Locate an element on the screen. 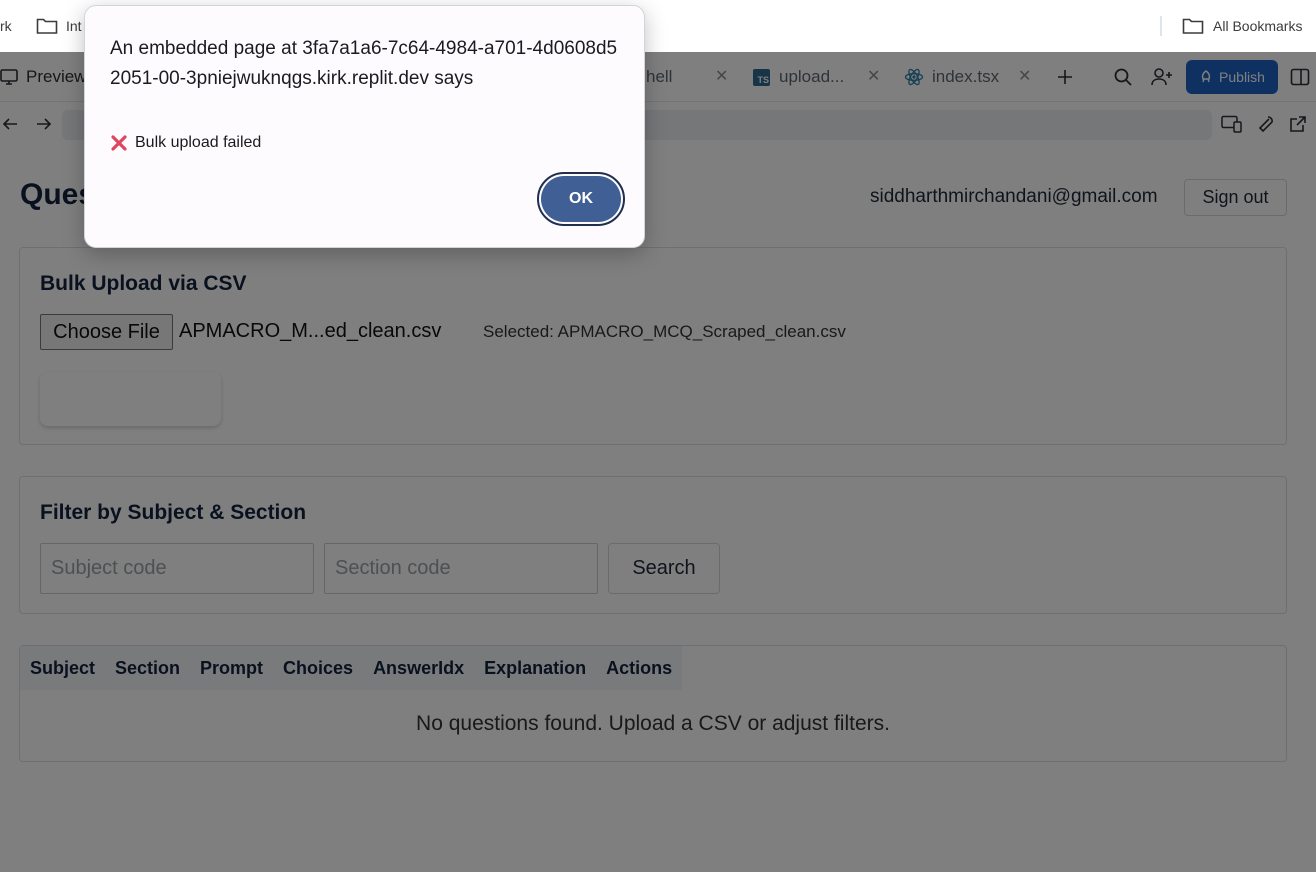 The image size is (1316, 872). bookmark-label: rk is located at coordinates (6, 26).